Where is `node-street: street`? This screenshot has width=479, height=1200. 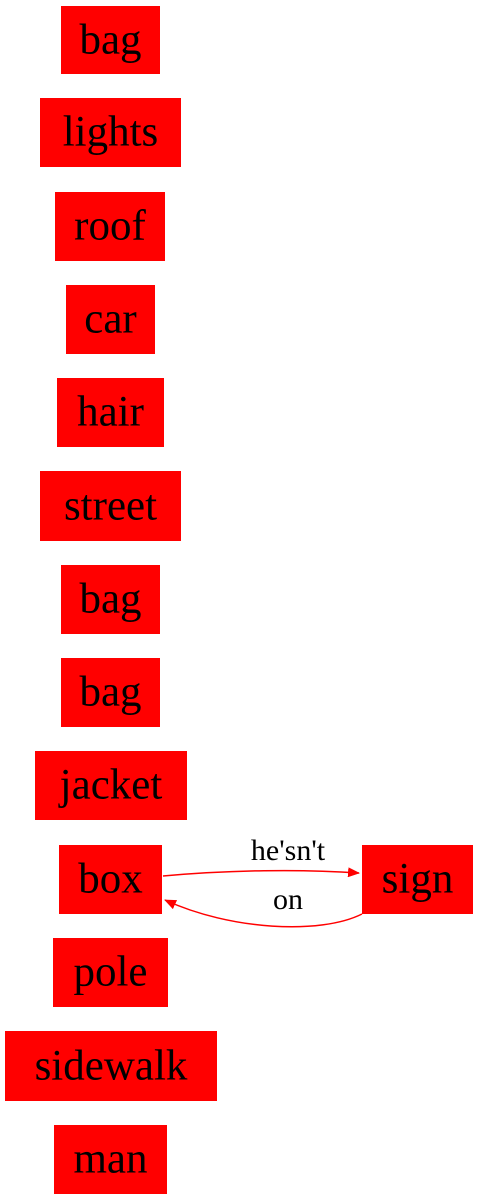 node-street: street is located at coordinates (110, 506).